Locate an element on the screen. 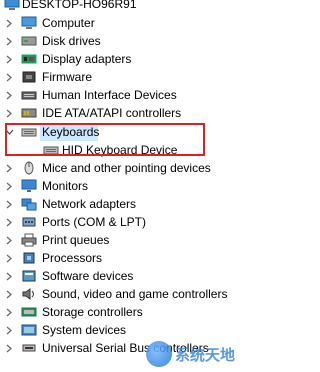 The height and width of the screenshot is (372, 320). ide-controller-icon is located at coordinates (29, 113).